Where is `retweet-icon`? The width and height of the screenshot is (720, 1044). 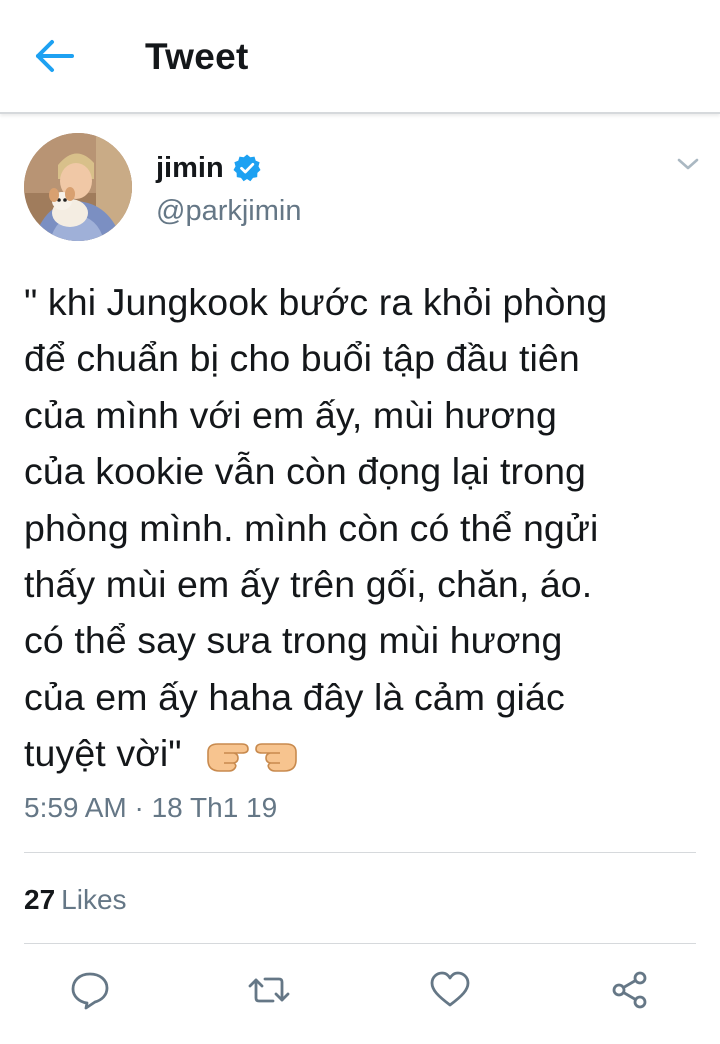 retweet-icon is located at coordinates (269, 990).